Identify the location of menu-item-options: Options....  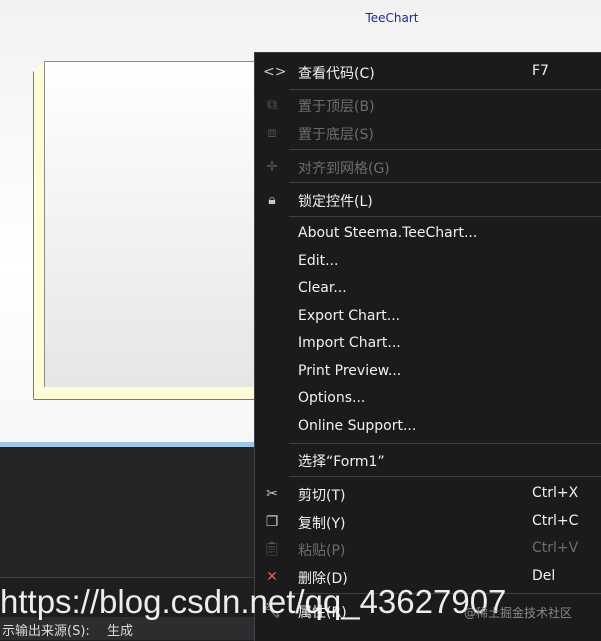
(428, 399).